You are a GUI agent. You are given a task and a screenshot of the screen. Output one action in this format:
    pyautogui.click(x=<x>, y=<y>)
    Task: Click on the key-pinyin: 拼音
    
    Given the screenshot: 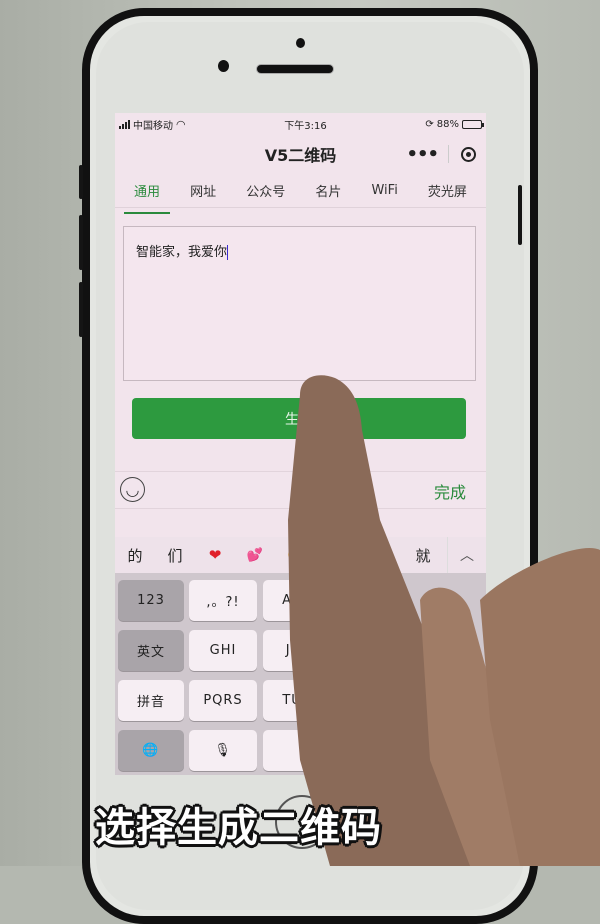 What is the action you would take?
    pyautogui.click(x=151, y=700)
    